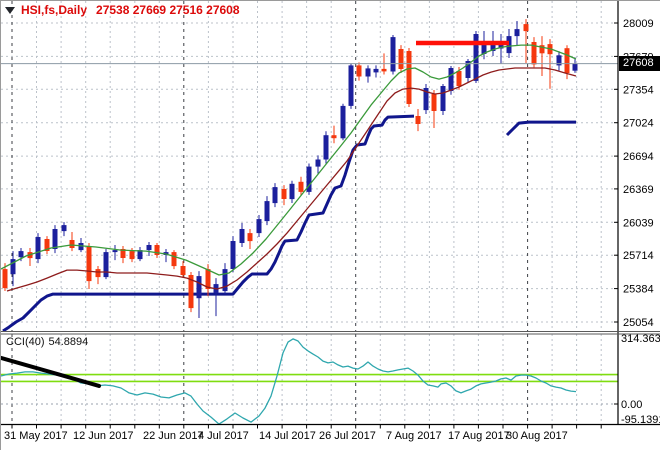 This screenshot has width=660, height=450. I want to click on price-axis-label: 27024, so click(638, 124).